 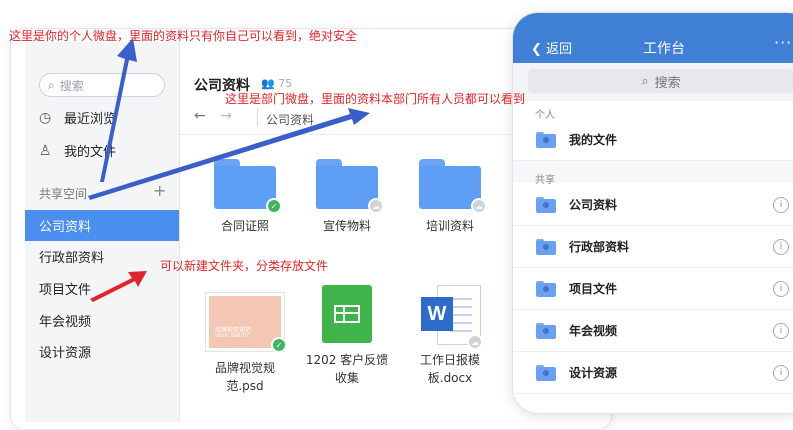 I want to click on arrow-newfolder, so click(x=118, y=286).